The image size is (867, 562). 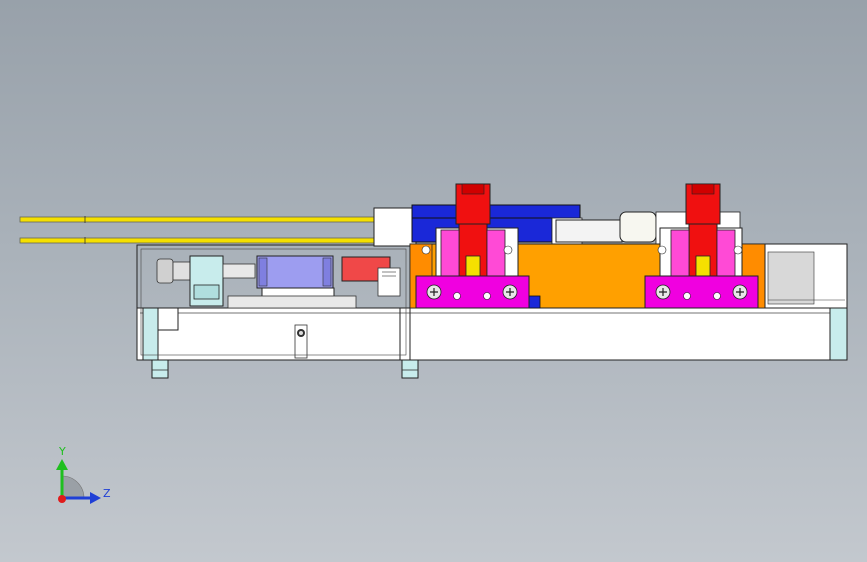 I want to click on triad-x-axis-icon, so click(x=62, y=499).